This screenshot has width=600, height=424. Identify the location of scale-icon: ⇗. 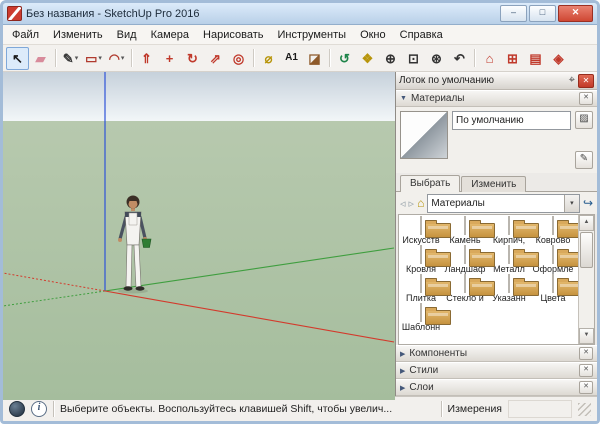
(215, 58).